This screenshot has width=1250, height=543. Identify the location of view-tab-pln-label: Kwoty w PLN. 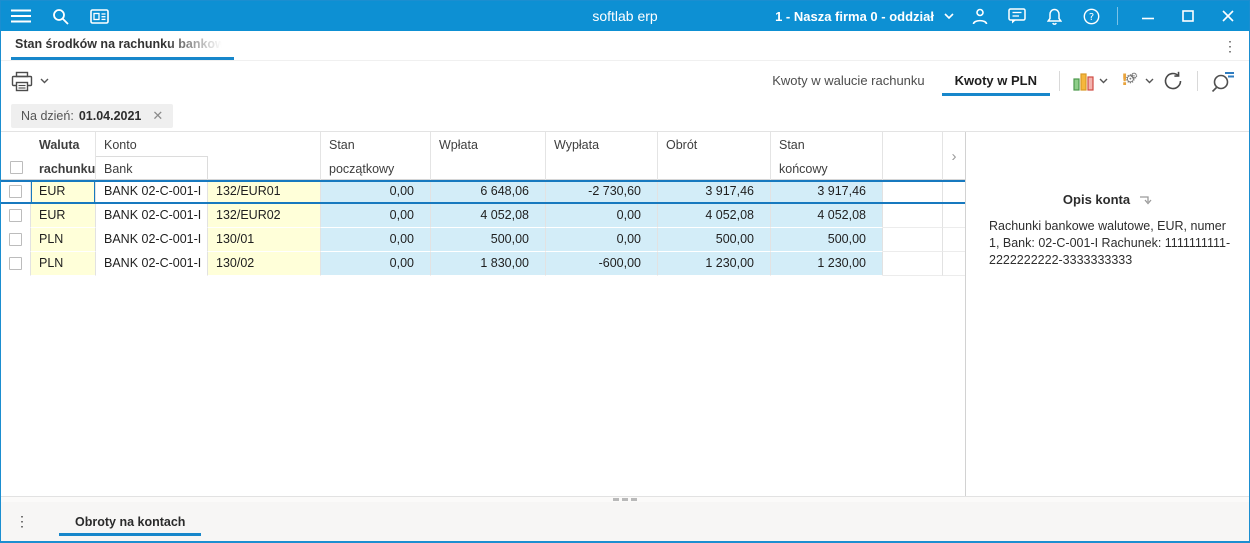
(995, 80).